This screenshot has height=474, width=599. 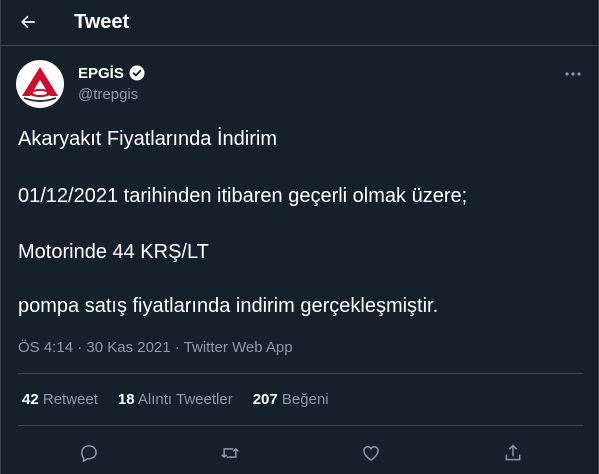 I want to click on author-name: EPGİS, so click(x=112, y=73).